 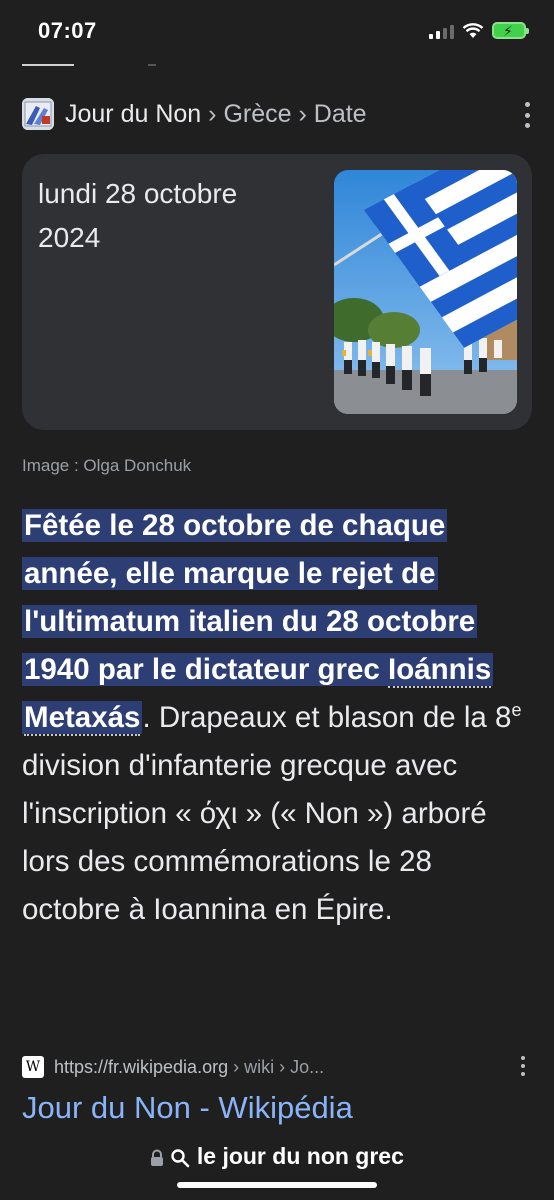 I want to click on wifi-icon, so click(x=473, y=30).